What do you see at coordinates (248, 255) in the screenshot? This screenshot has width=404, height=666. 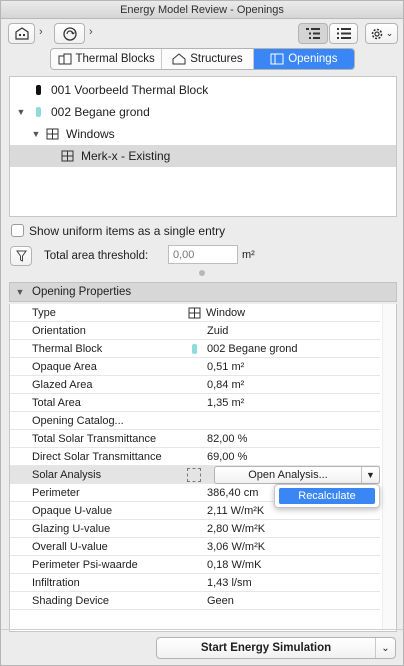 I see `threshold-unit: m²` at bounding box center [248, 255].